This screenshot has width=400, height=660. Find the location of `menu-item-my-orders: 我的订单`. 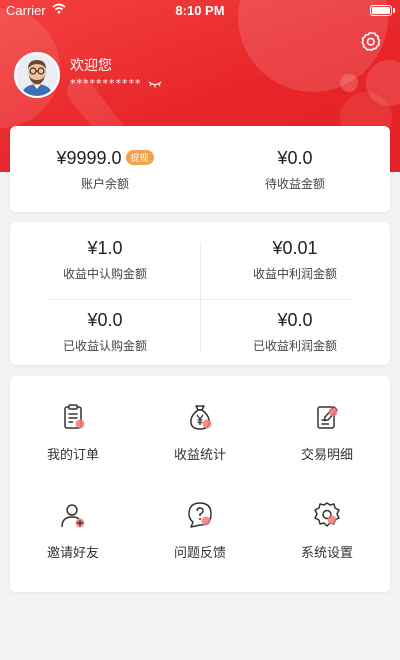

menu-item-my-orders: 我的订单 is located at coordinates (73, 432).